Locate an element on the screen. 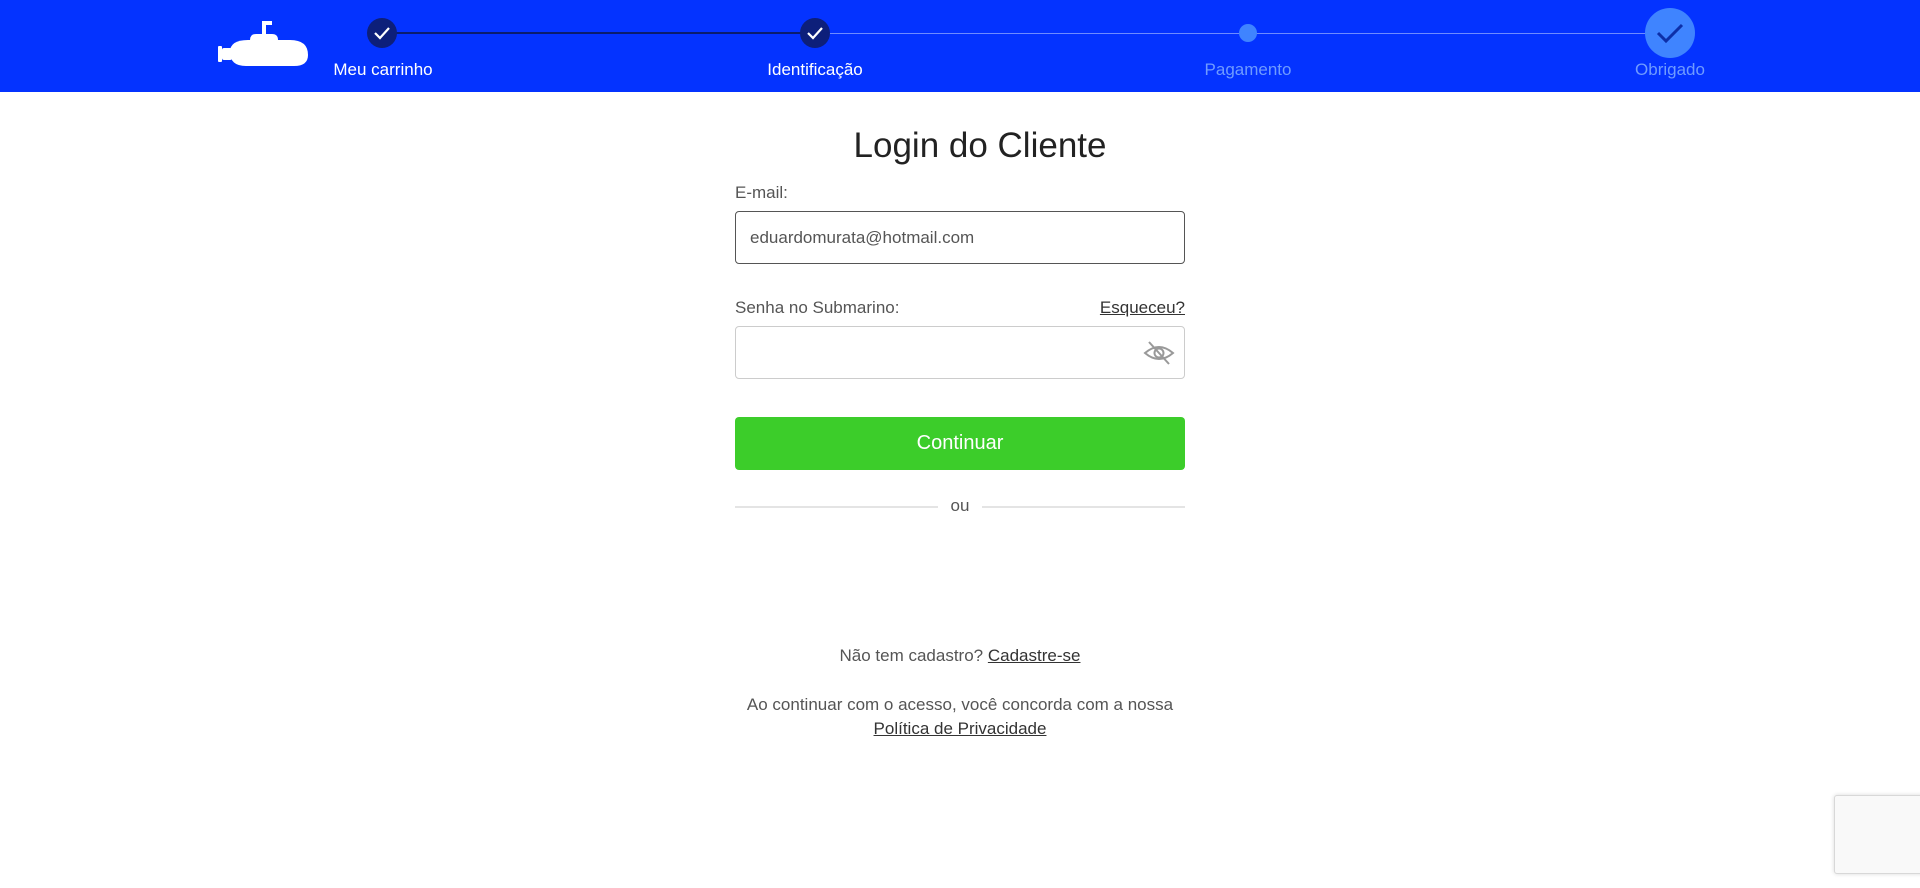  eye-slash-icon is located at coordinates (1159, 353).